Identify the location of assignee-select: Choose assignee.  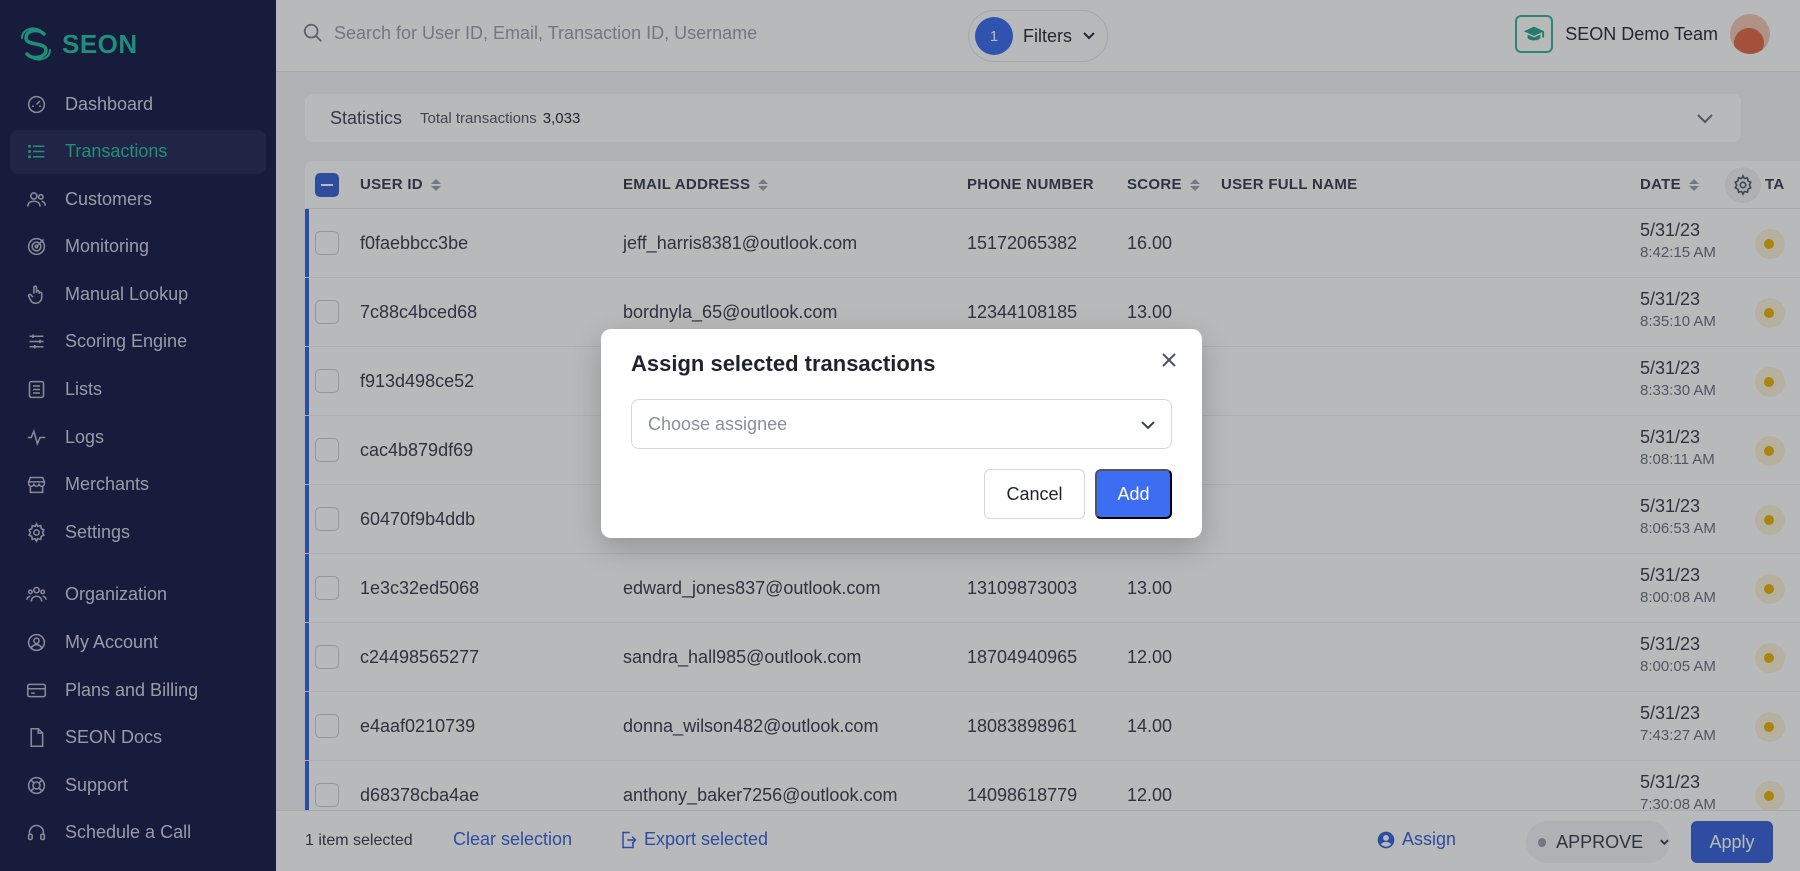
(901, 424).